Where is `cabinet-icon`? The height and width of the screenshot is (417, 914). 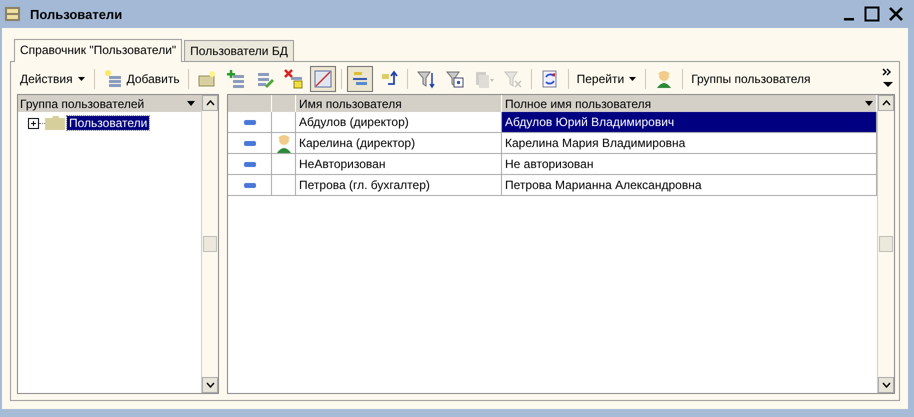
cabinet-icon is located at coordinates (13, 14).